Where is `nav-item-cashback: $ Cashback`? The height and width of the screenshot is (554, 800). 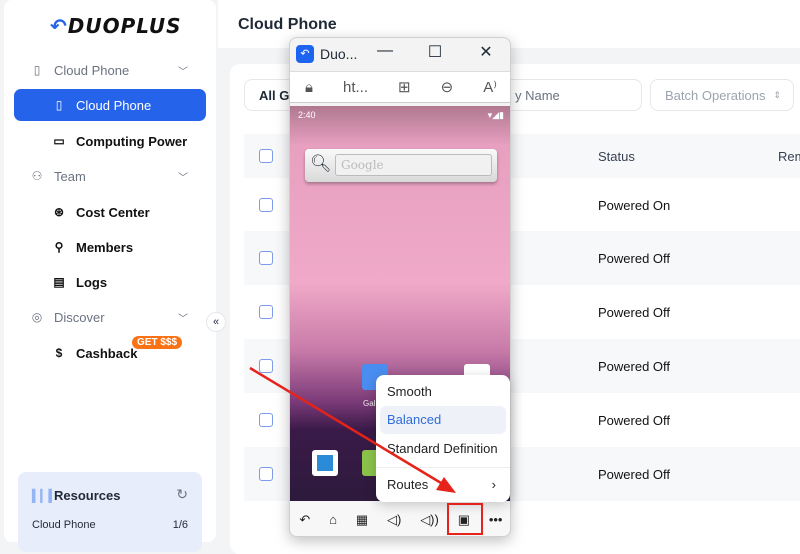
nav-item-cashback: $ Cashback is located at coordinates (110, 353).